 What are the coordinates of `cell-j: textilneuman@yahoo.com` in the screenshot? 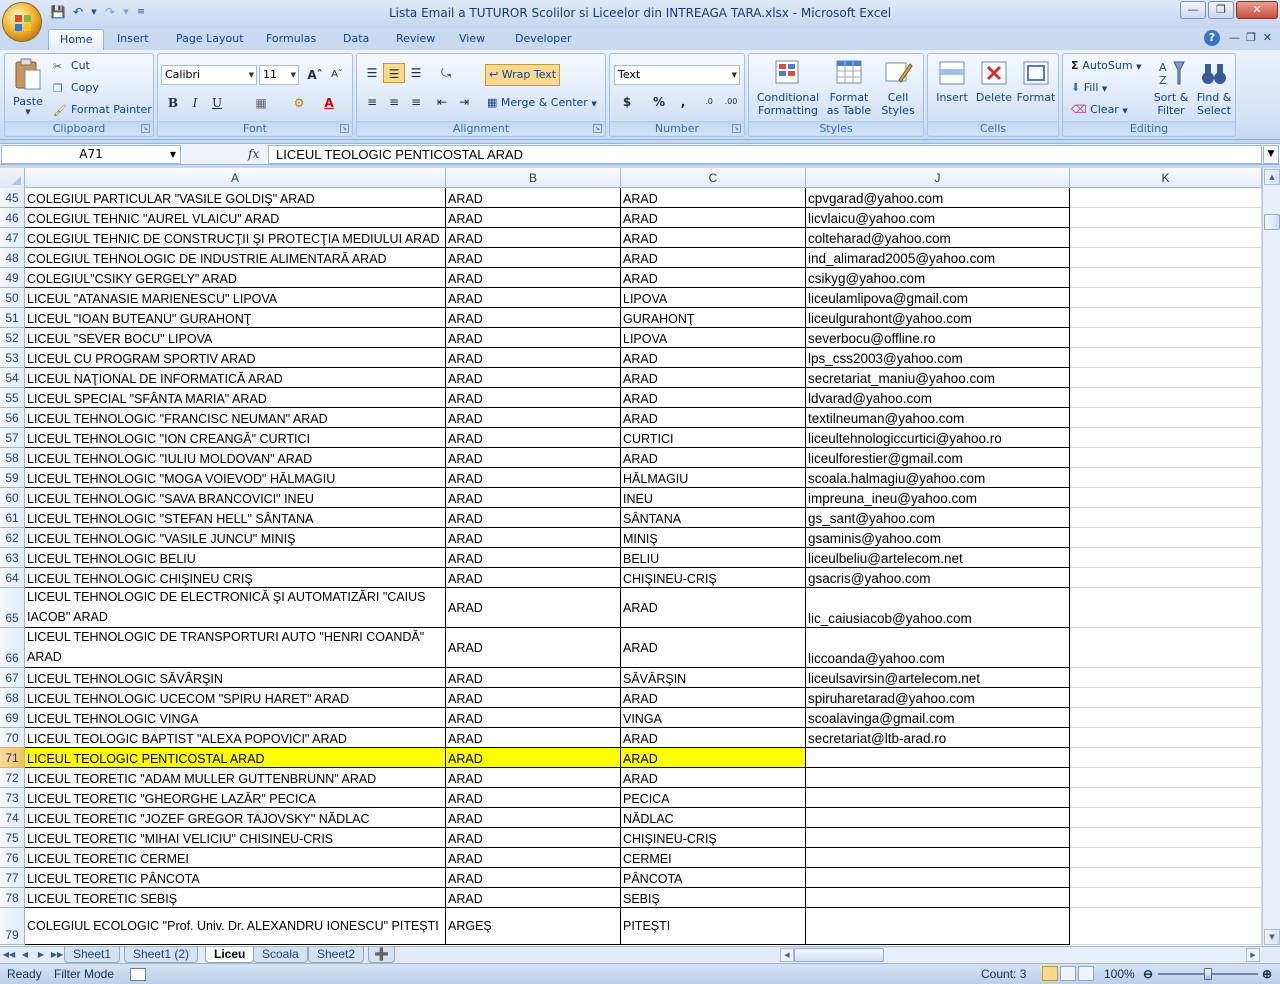 It's located at (938, 418).